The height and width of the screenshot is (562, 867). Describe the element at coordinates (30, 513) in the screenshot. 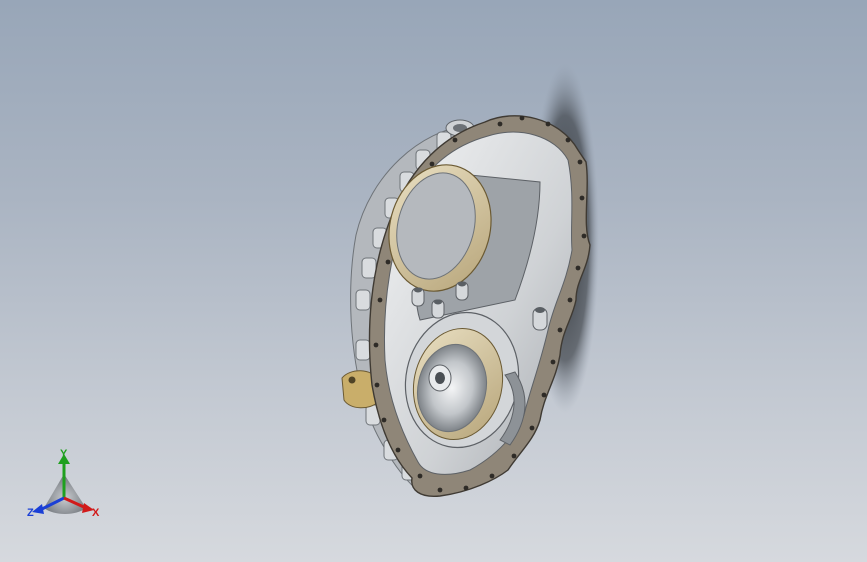

I see `z-axis-label: Z` at that location.